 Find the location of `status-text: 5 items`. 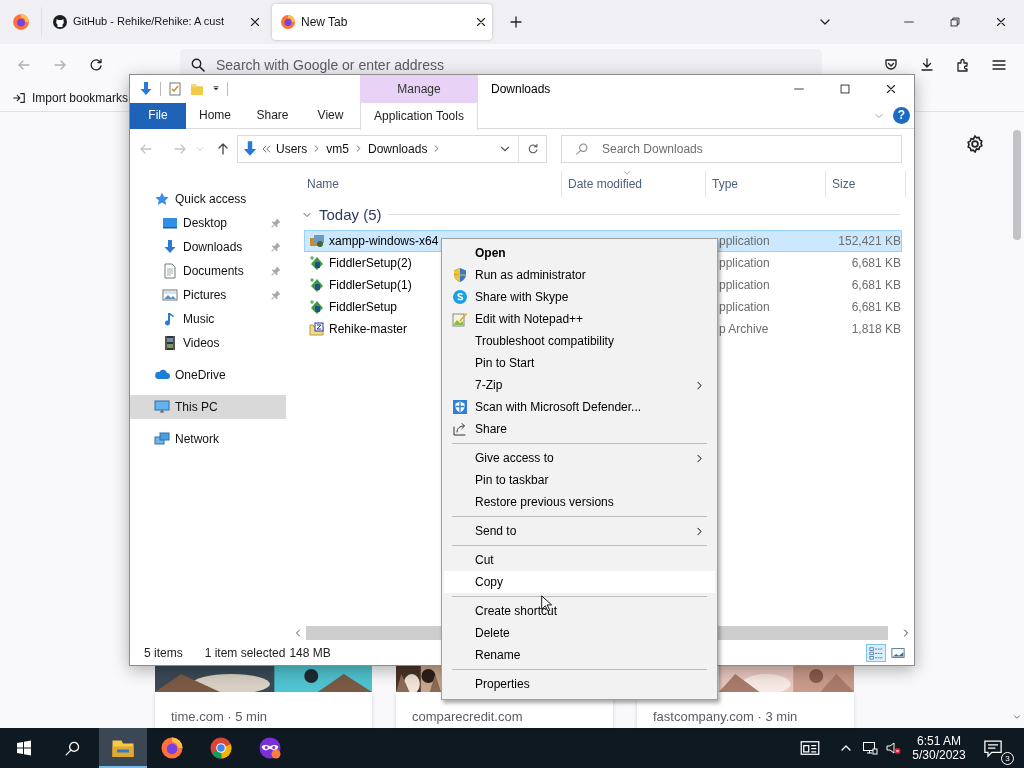

status-text: 5 items is located at coordinates (163, 653).